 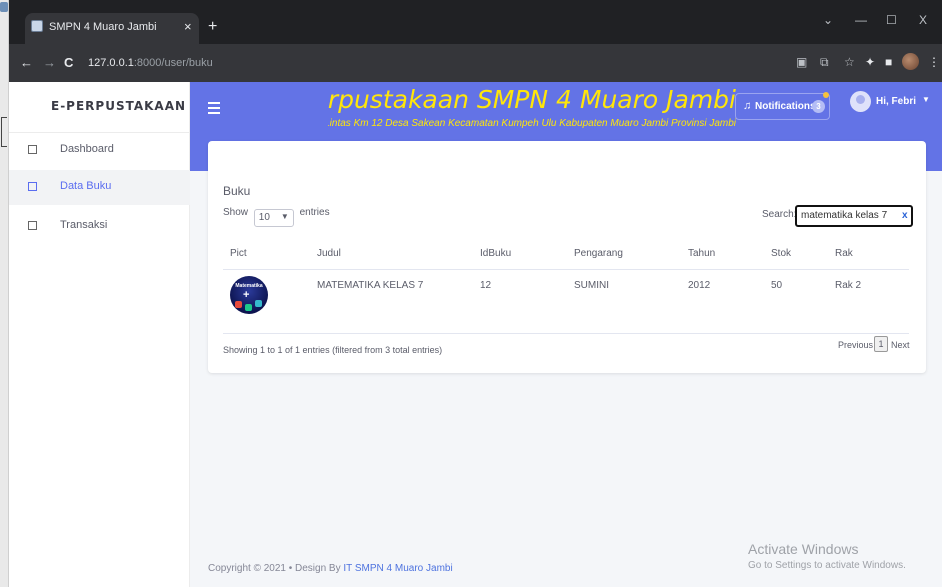 What do you see at coordinates (631, 254) in the screenshot?
I see `column-header-pengarang: Pengarang` at bounding box center [631, 254].